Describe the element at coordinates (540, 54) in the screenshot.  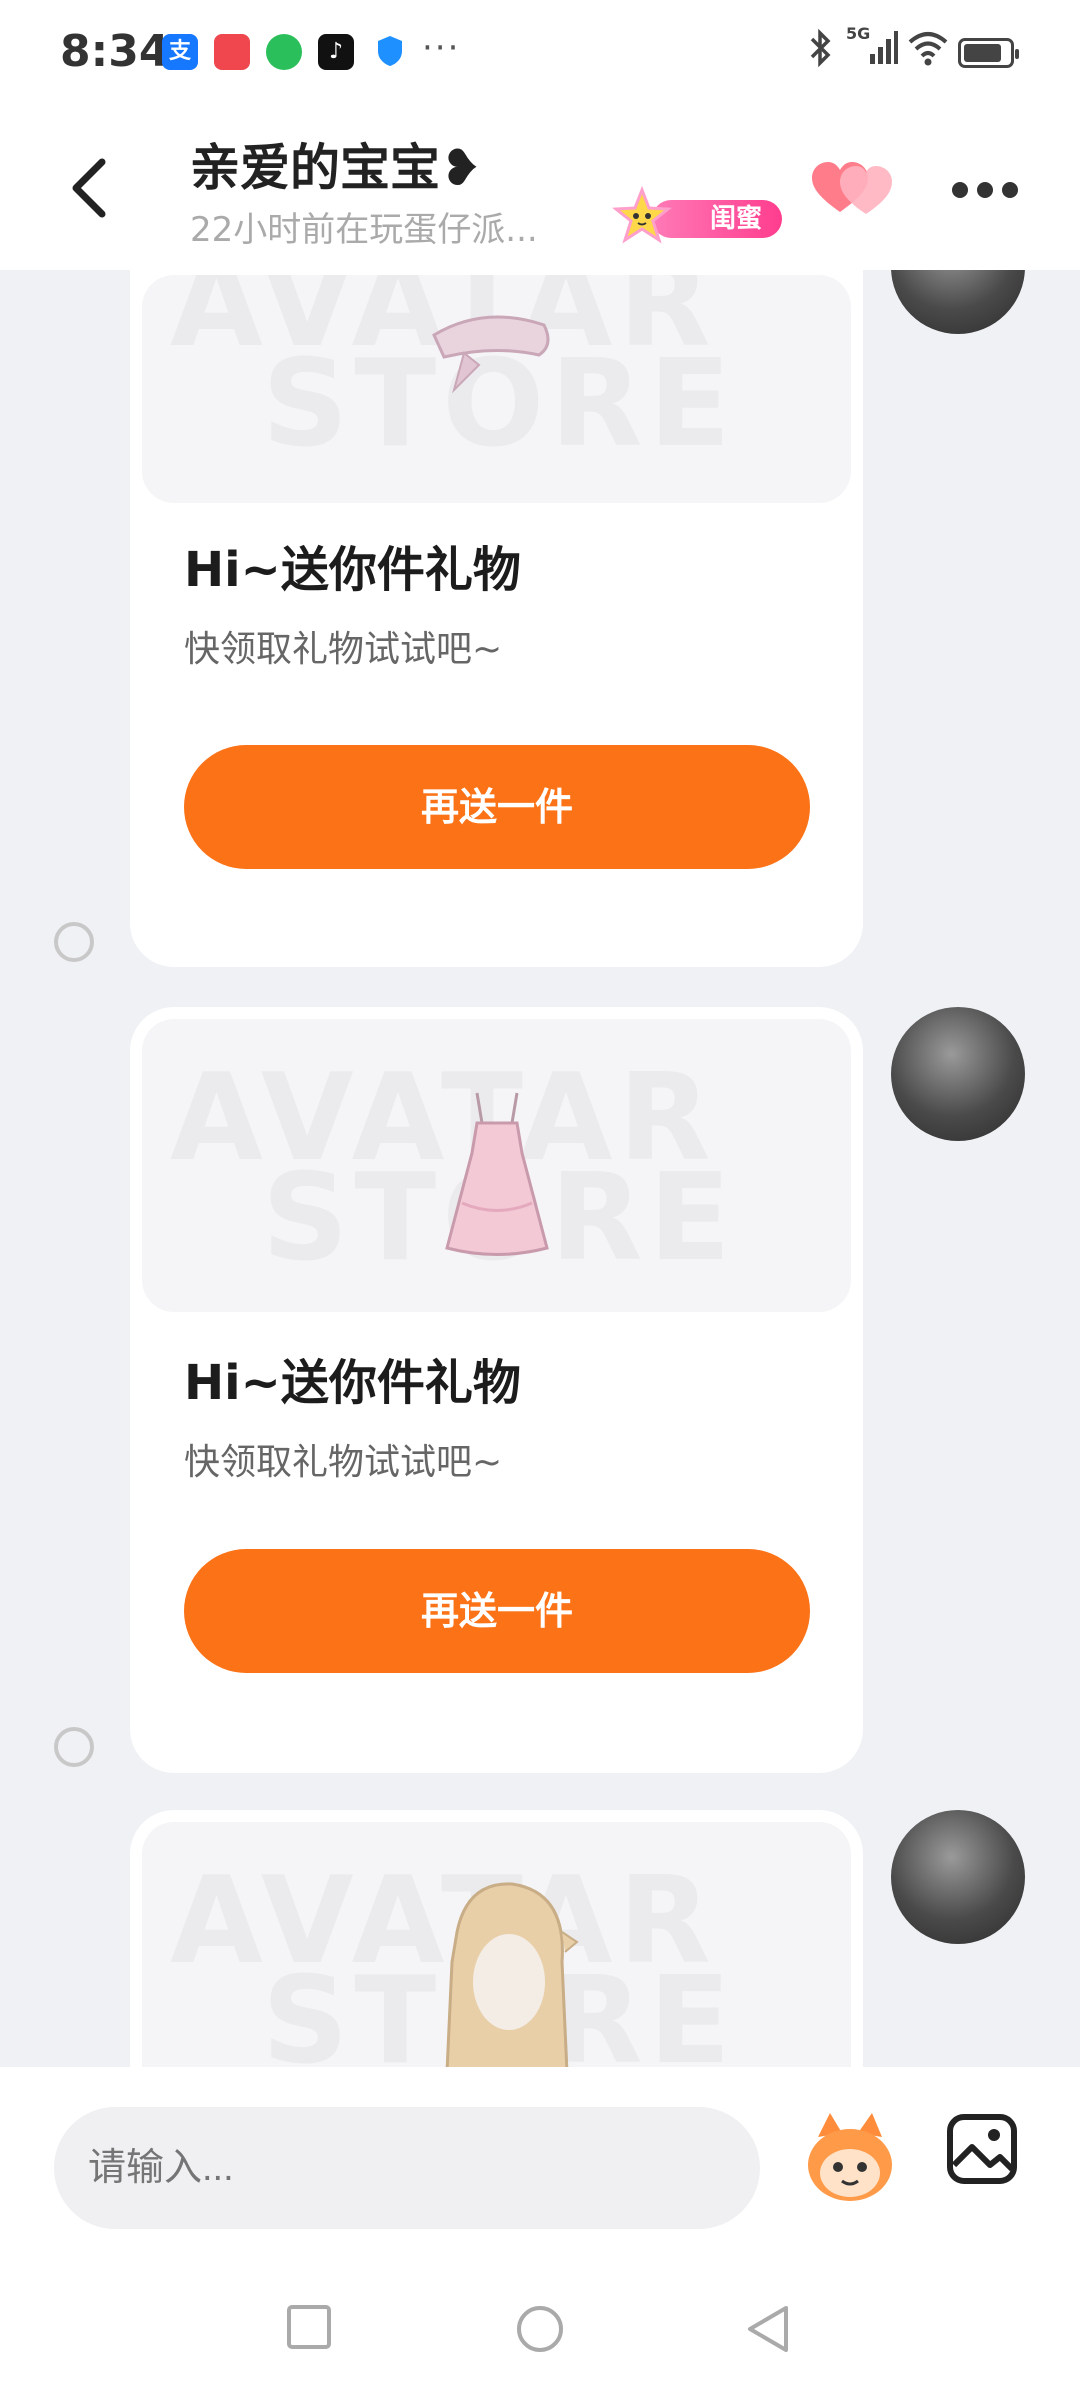
I see `status-bar: 8:34 支 ♪ ··· 5G` at that location.